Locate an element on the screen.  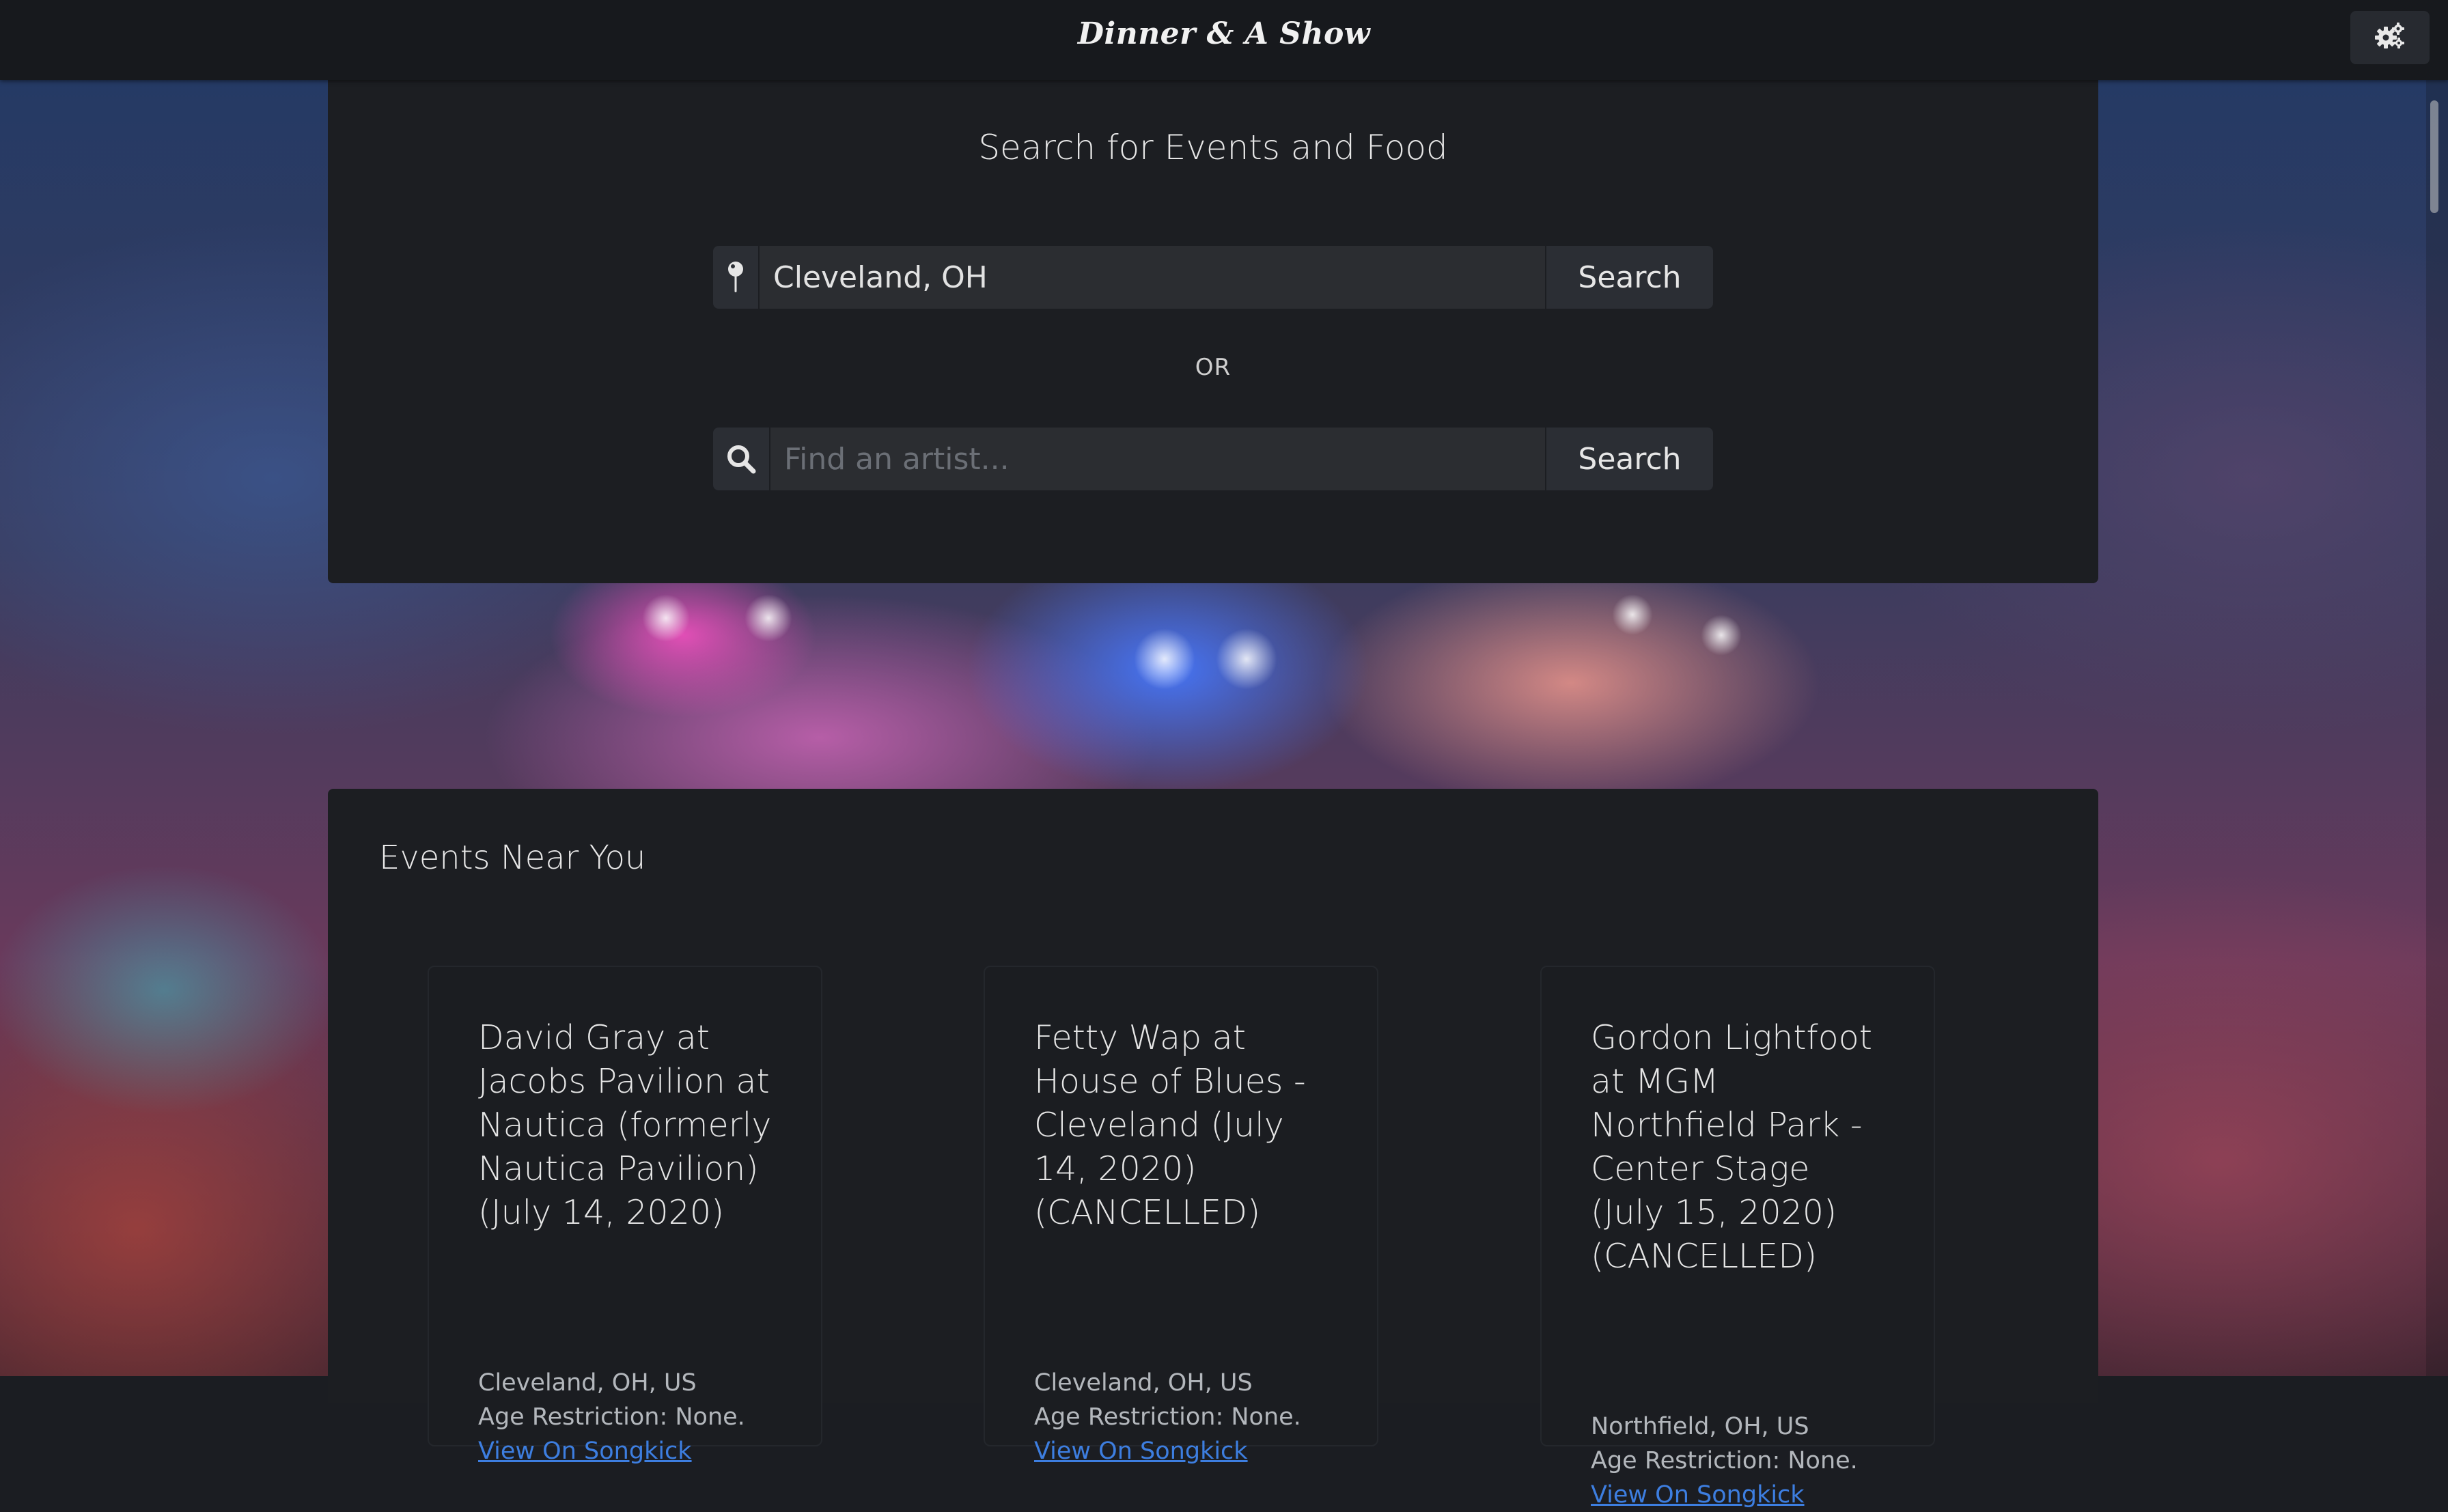
gears-icon is located at coordinates (2390, 38).